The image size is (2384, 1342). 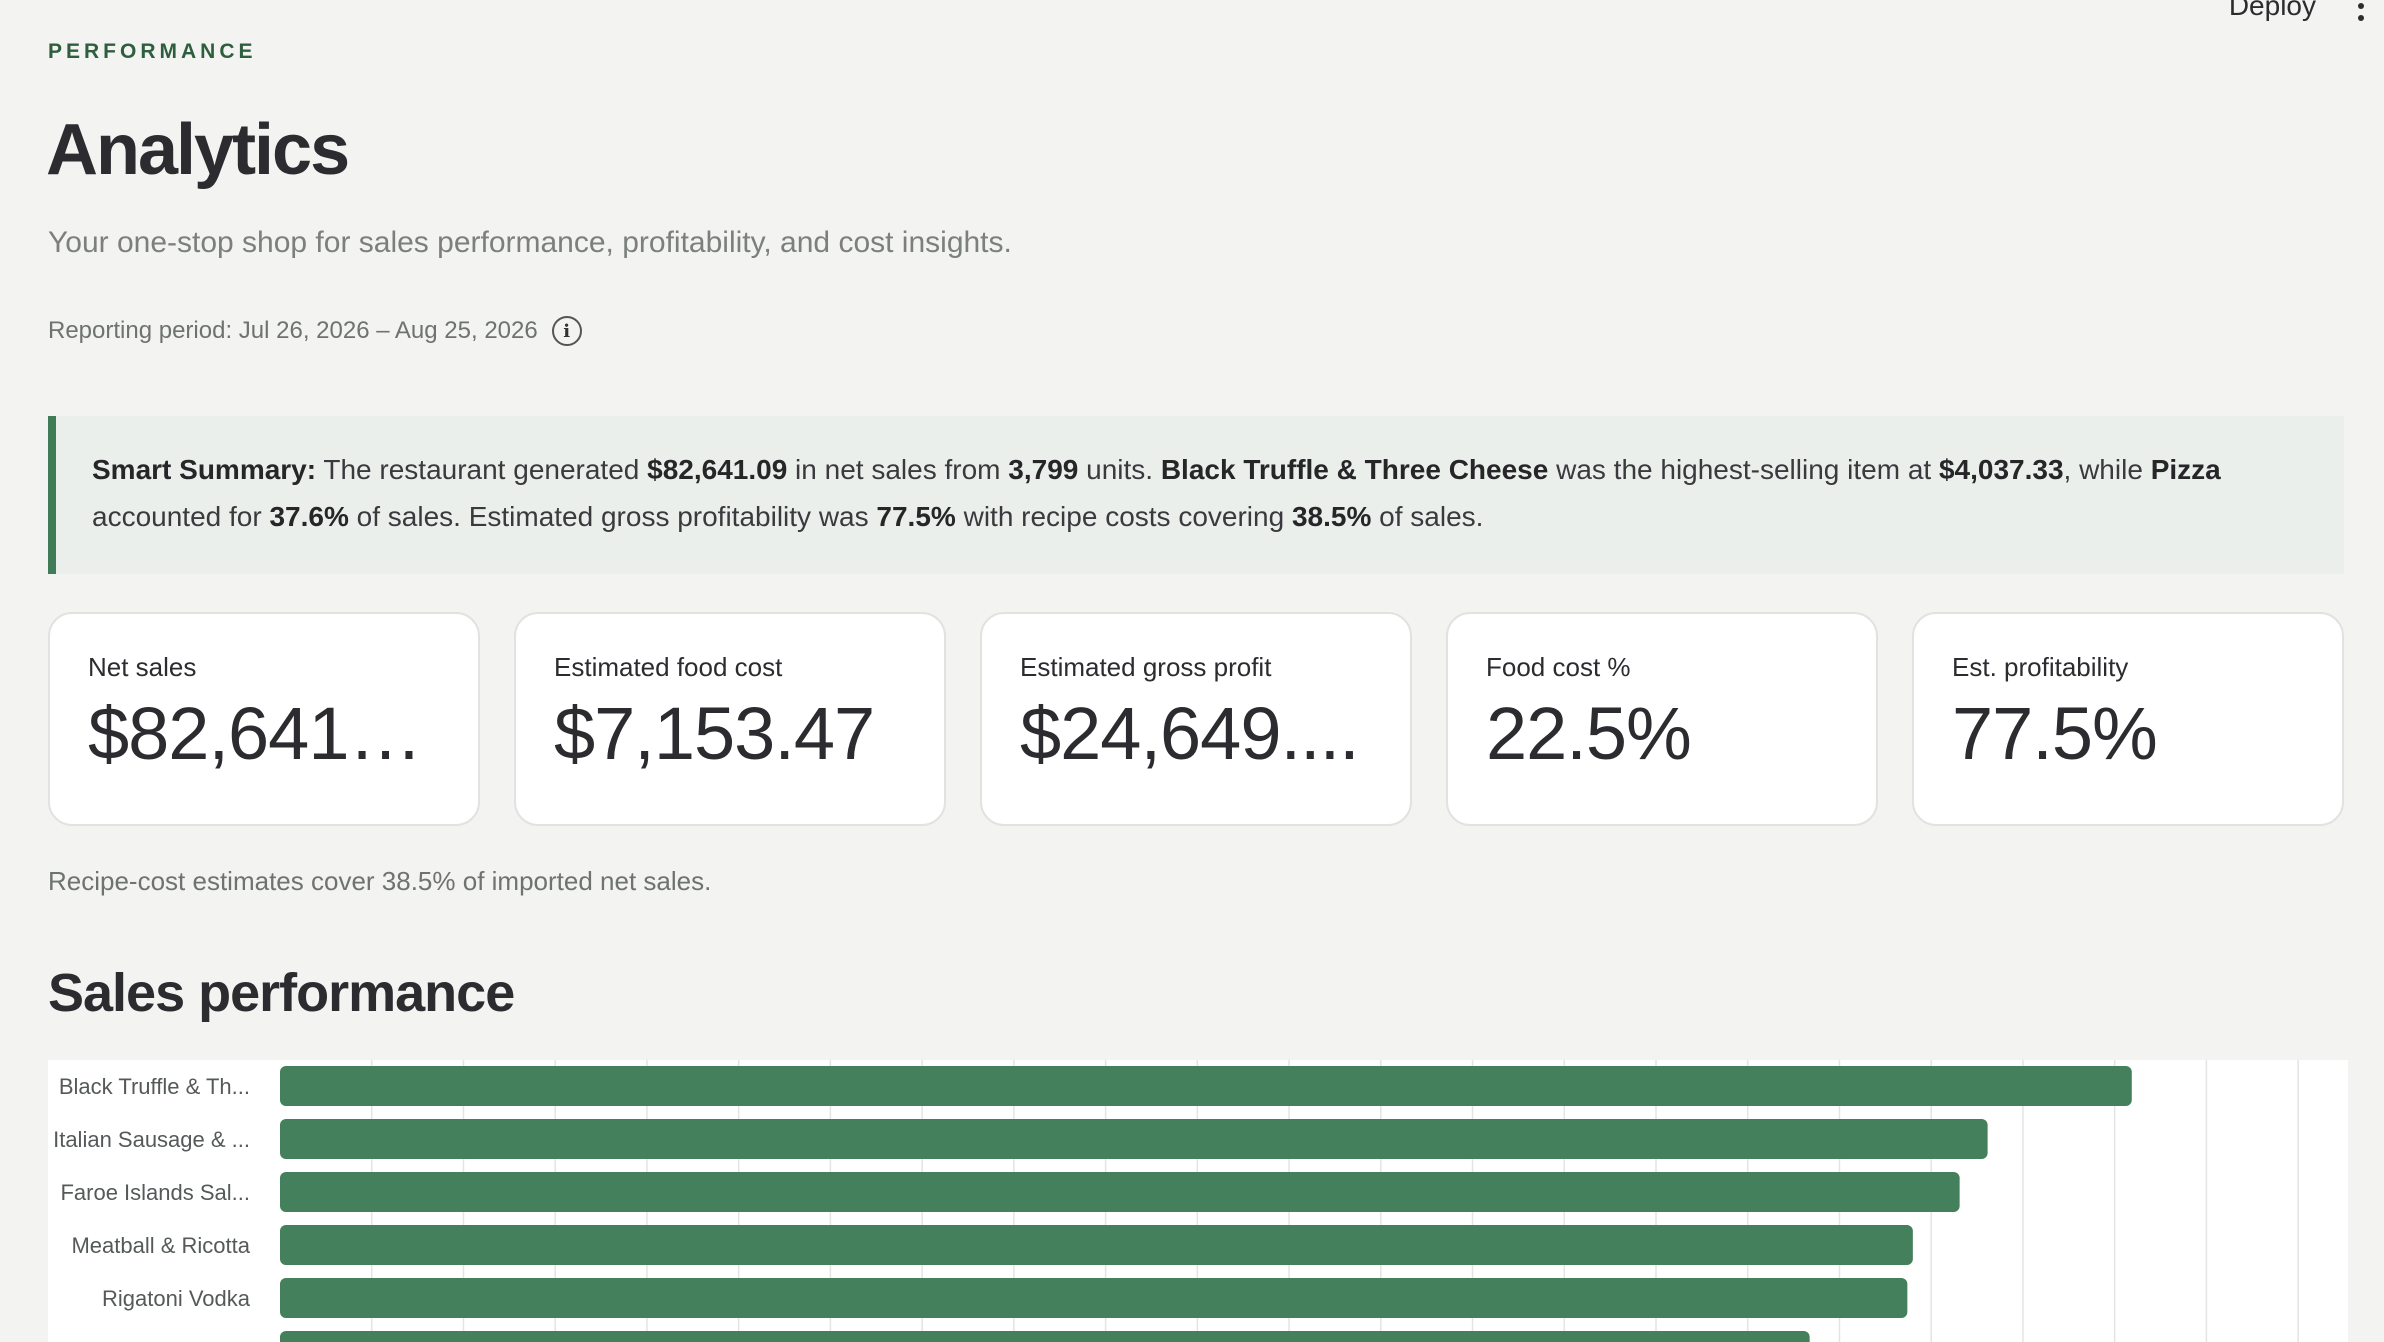 What do you see at coordinates (281, 993) in the screenshot?
I see `section-title: Sales performance` at bounding box center [281, 993].